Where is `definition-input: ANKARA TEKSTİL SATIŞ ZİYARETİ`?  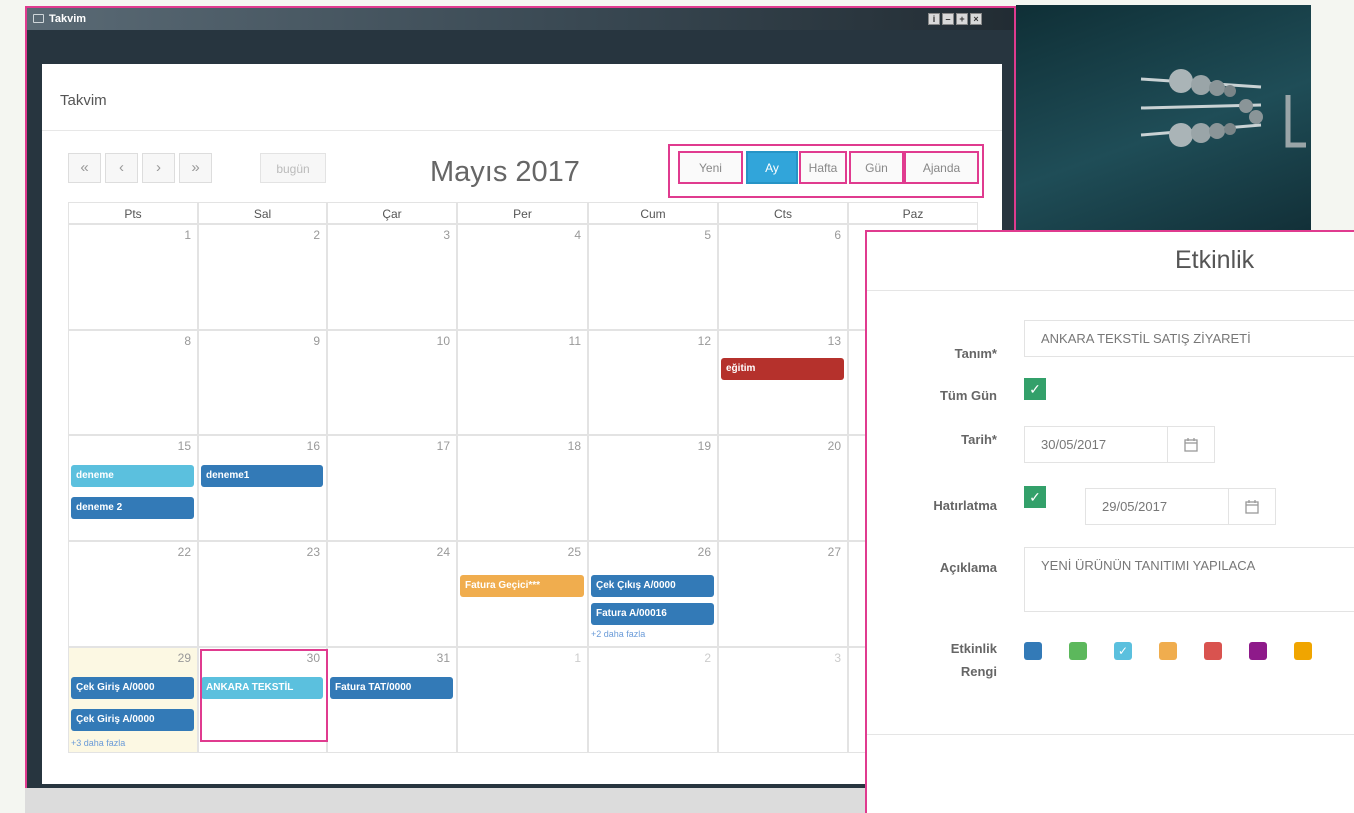 definition-input: ANKARA TEKSTİL SATIŞ ZİYARETİ is located at coordinates (1189, 338).